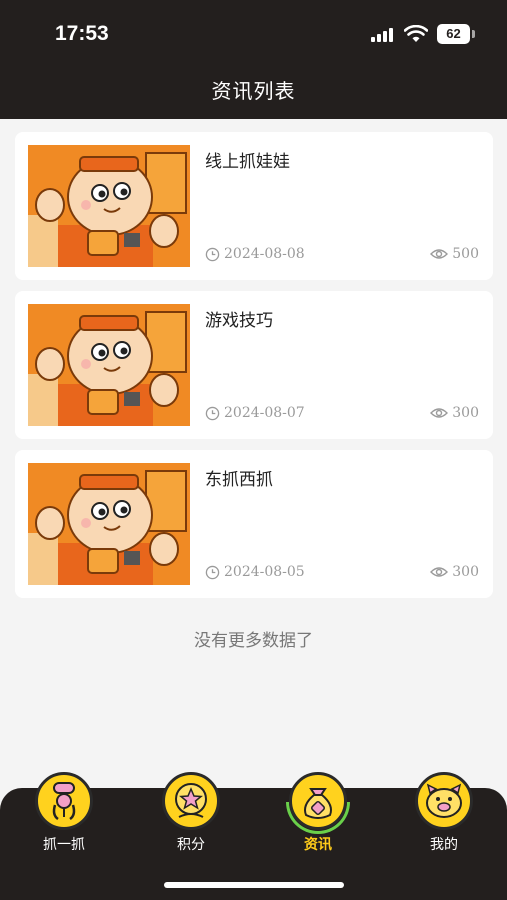 The height and width of the screenshot is (900, 507). What do you see at coordinates (318, 845) in the screenshot?
I see `tab-label: 资讯` at bounding box center [318, 845].